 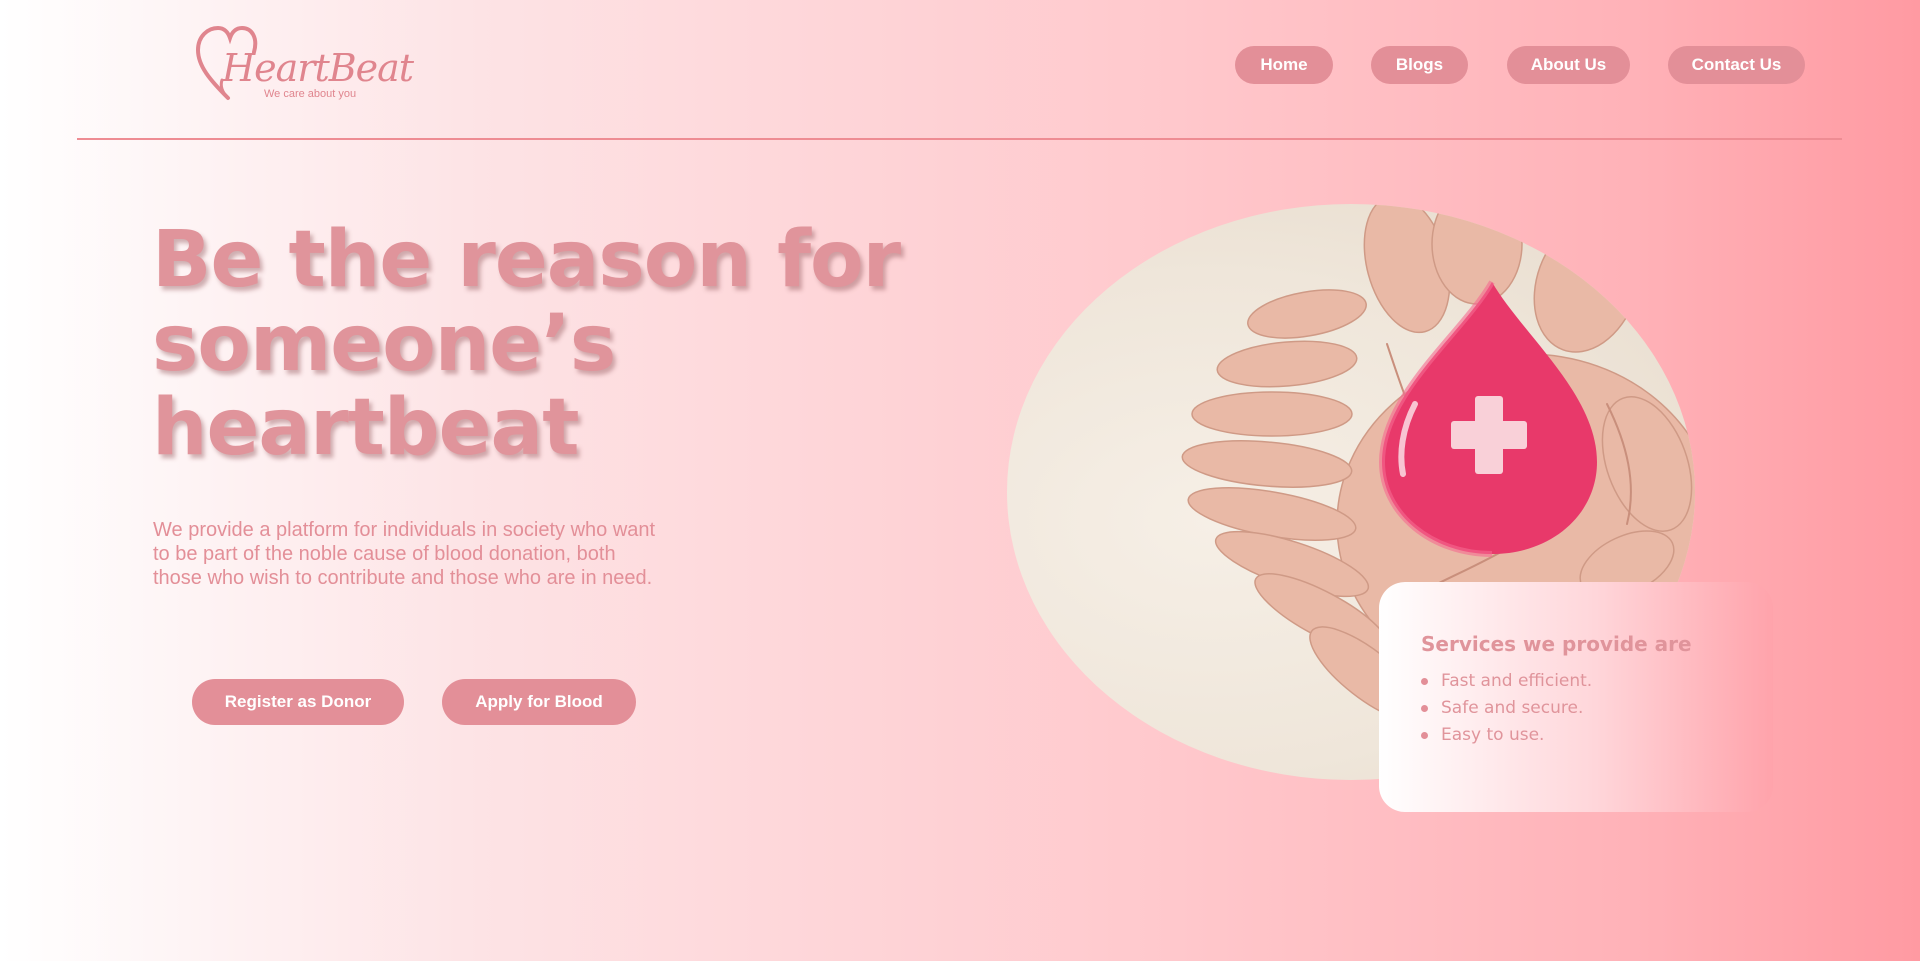 What do you see at coordinates (365, 428) in the screenshot?
I see `headline-line-3: heartbeat` at bounding box center [365, 428].